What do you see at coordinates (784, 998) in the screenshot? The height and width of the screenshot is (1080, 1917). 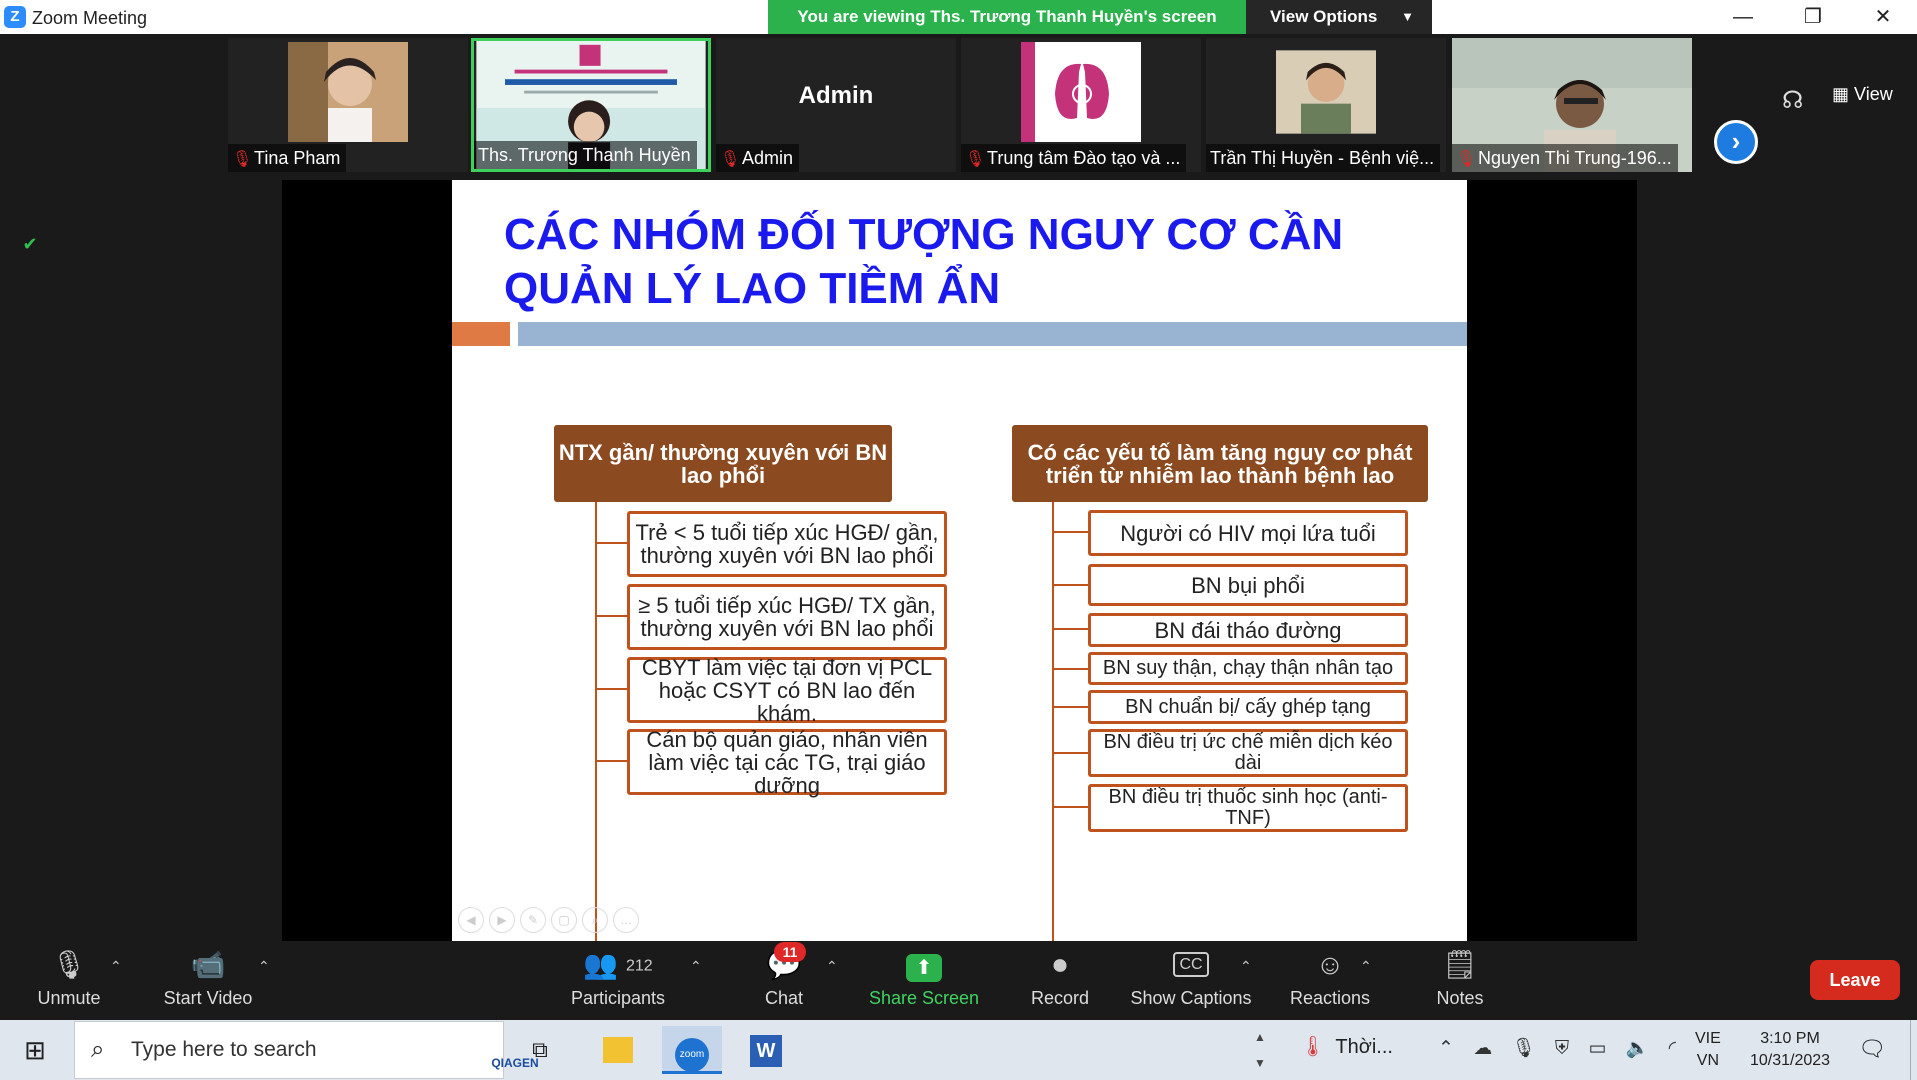 I see `chat-label: Chat` at bounding box center [784, 998].